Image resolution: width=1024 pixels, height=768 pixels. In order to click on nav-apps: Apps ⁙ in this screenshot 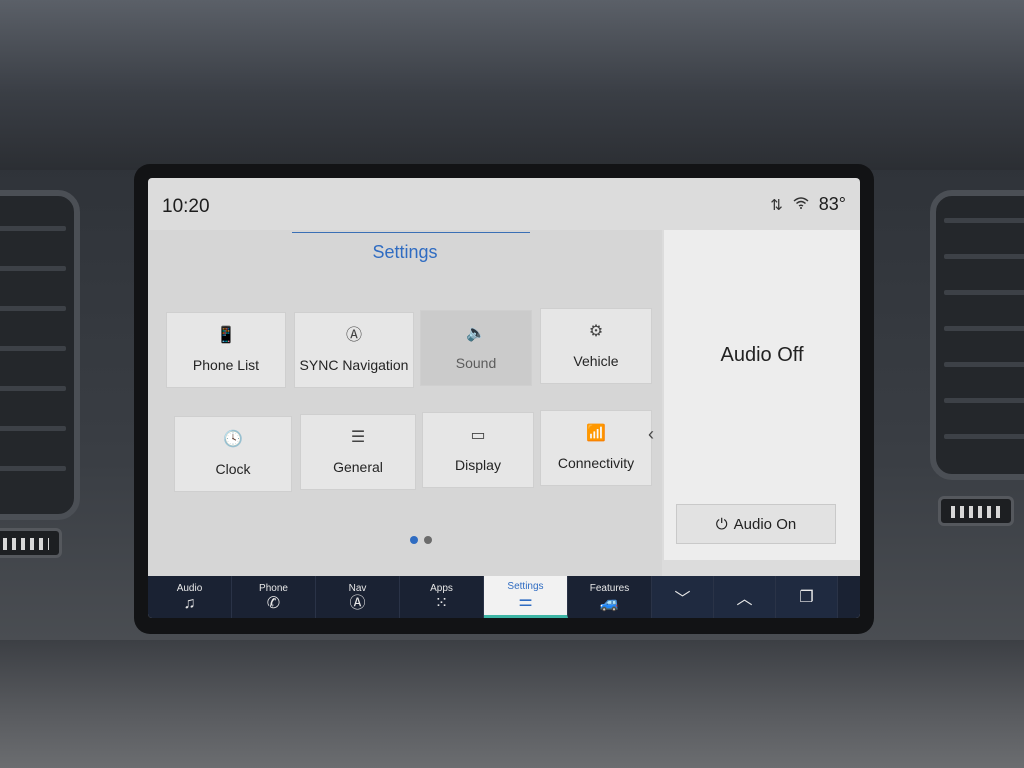, I will do `click(442, 597)`.